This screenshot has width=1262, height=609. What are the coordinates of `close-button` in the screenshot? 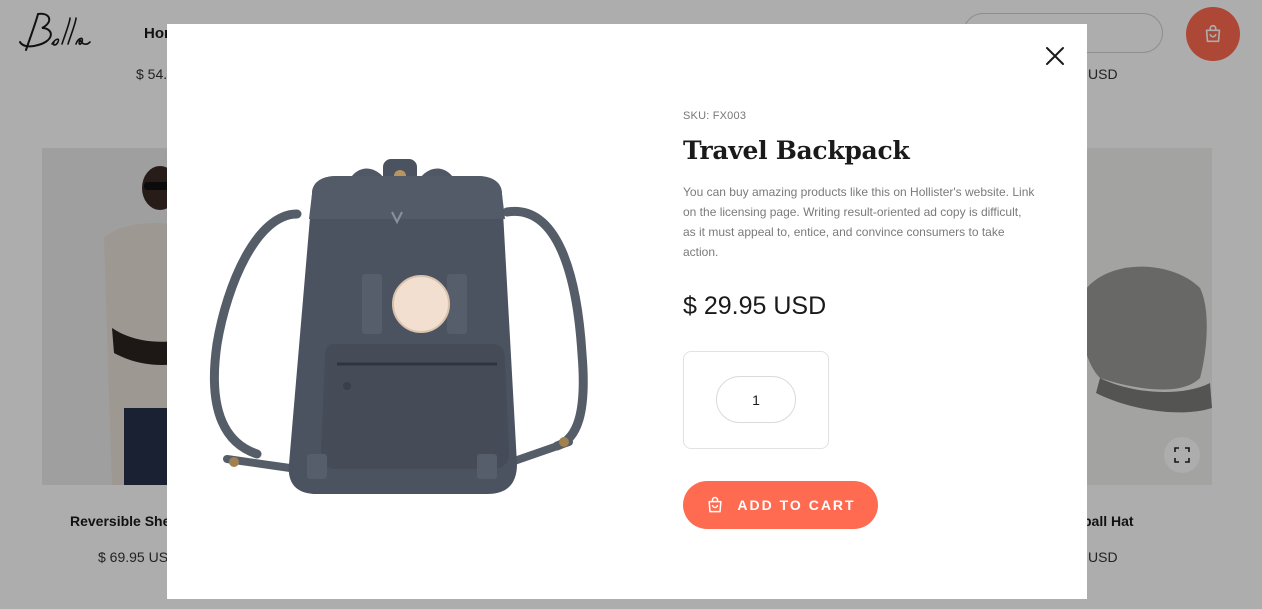 It's located at (1055, 56).